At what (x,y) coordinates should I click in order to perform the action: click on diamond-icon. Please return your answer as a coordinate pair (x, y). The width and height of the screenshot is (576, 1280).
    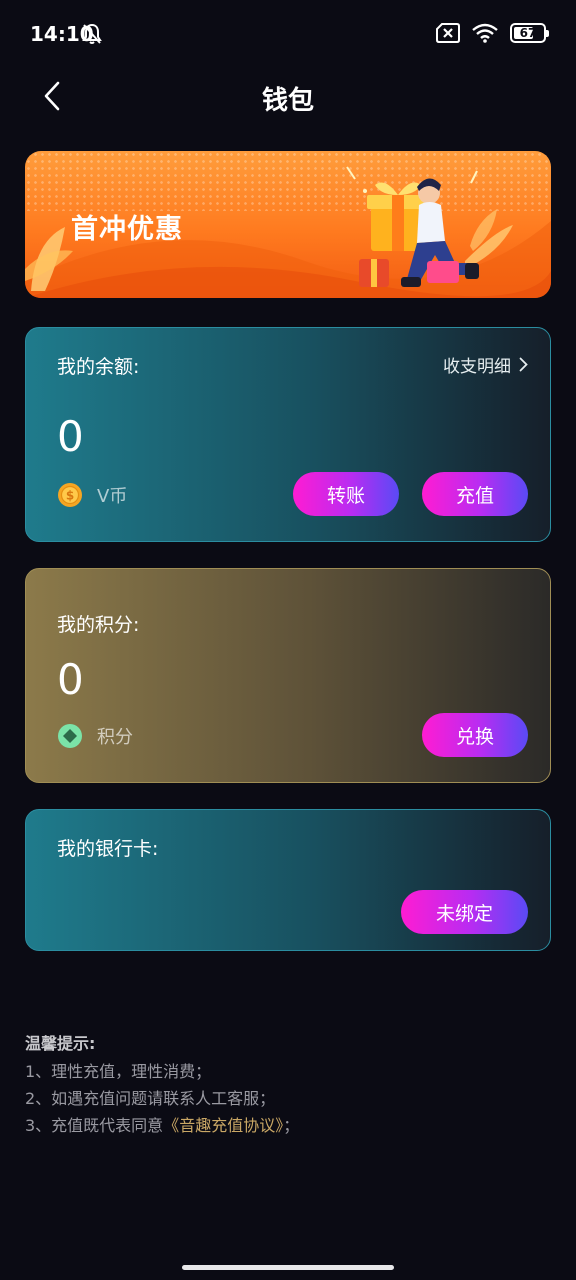
    Looking at the image, I should click on (70, 736).